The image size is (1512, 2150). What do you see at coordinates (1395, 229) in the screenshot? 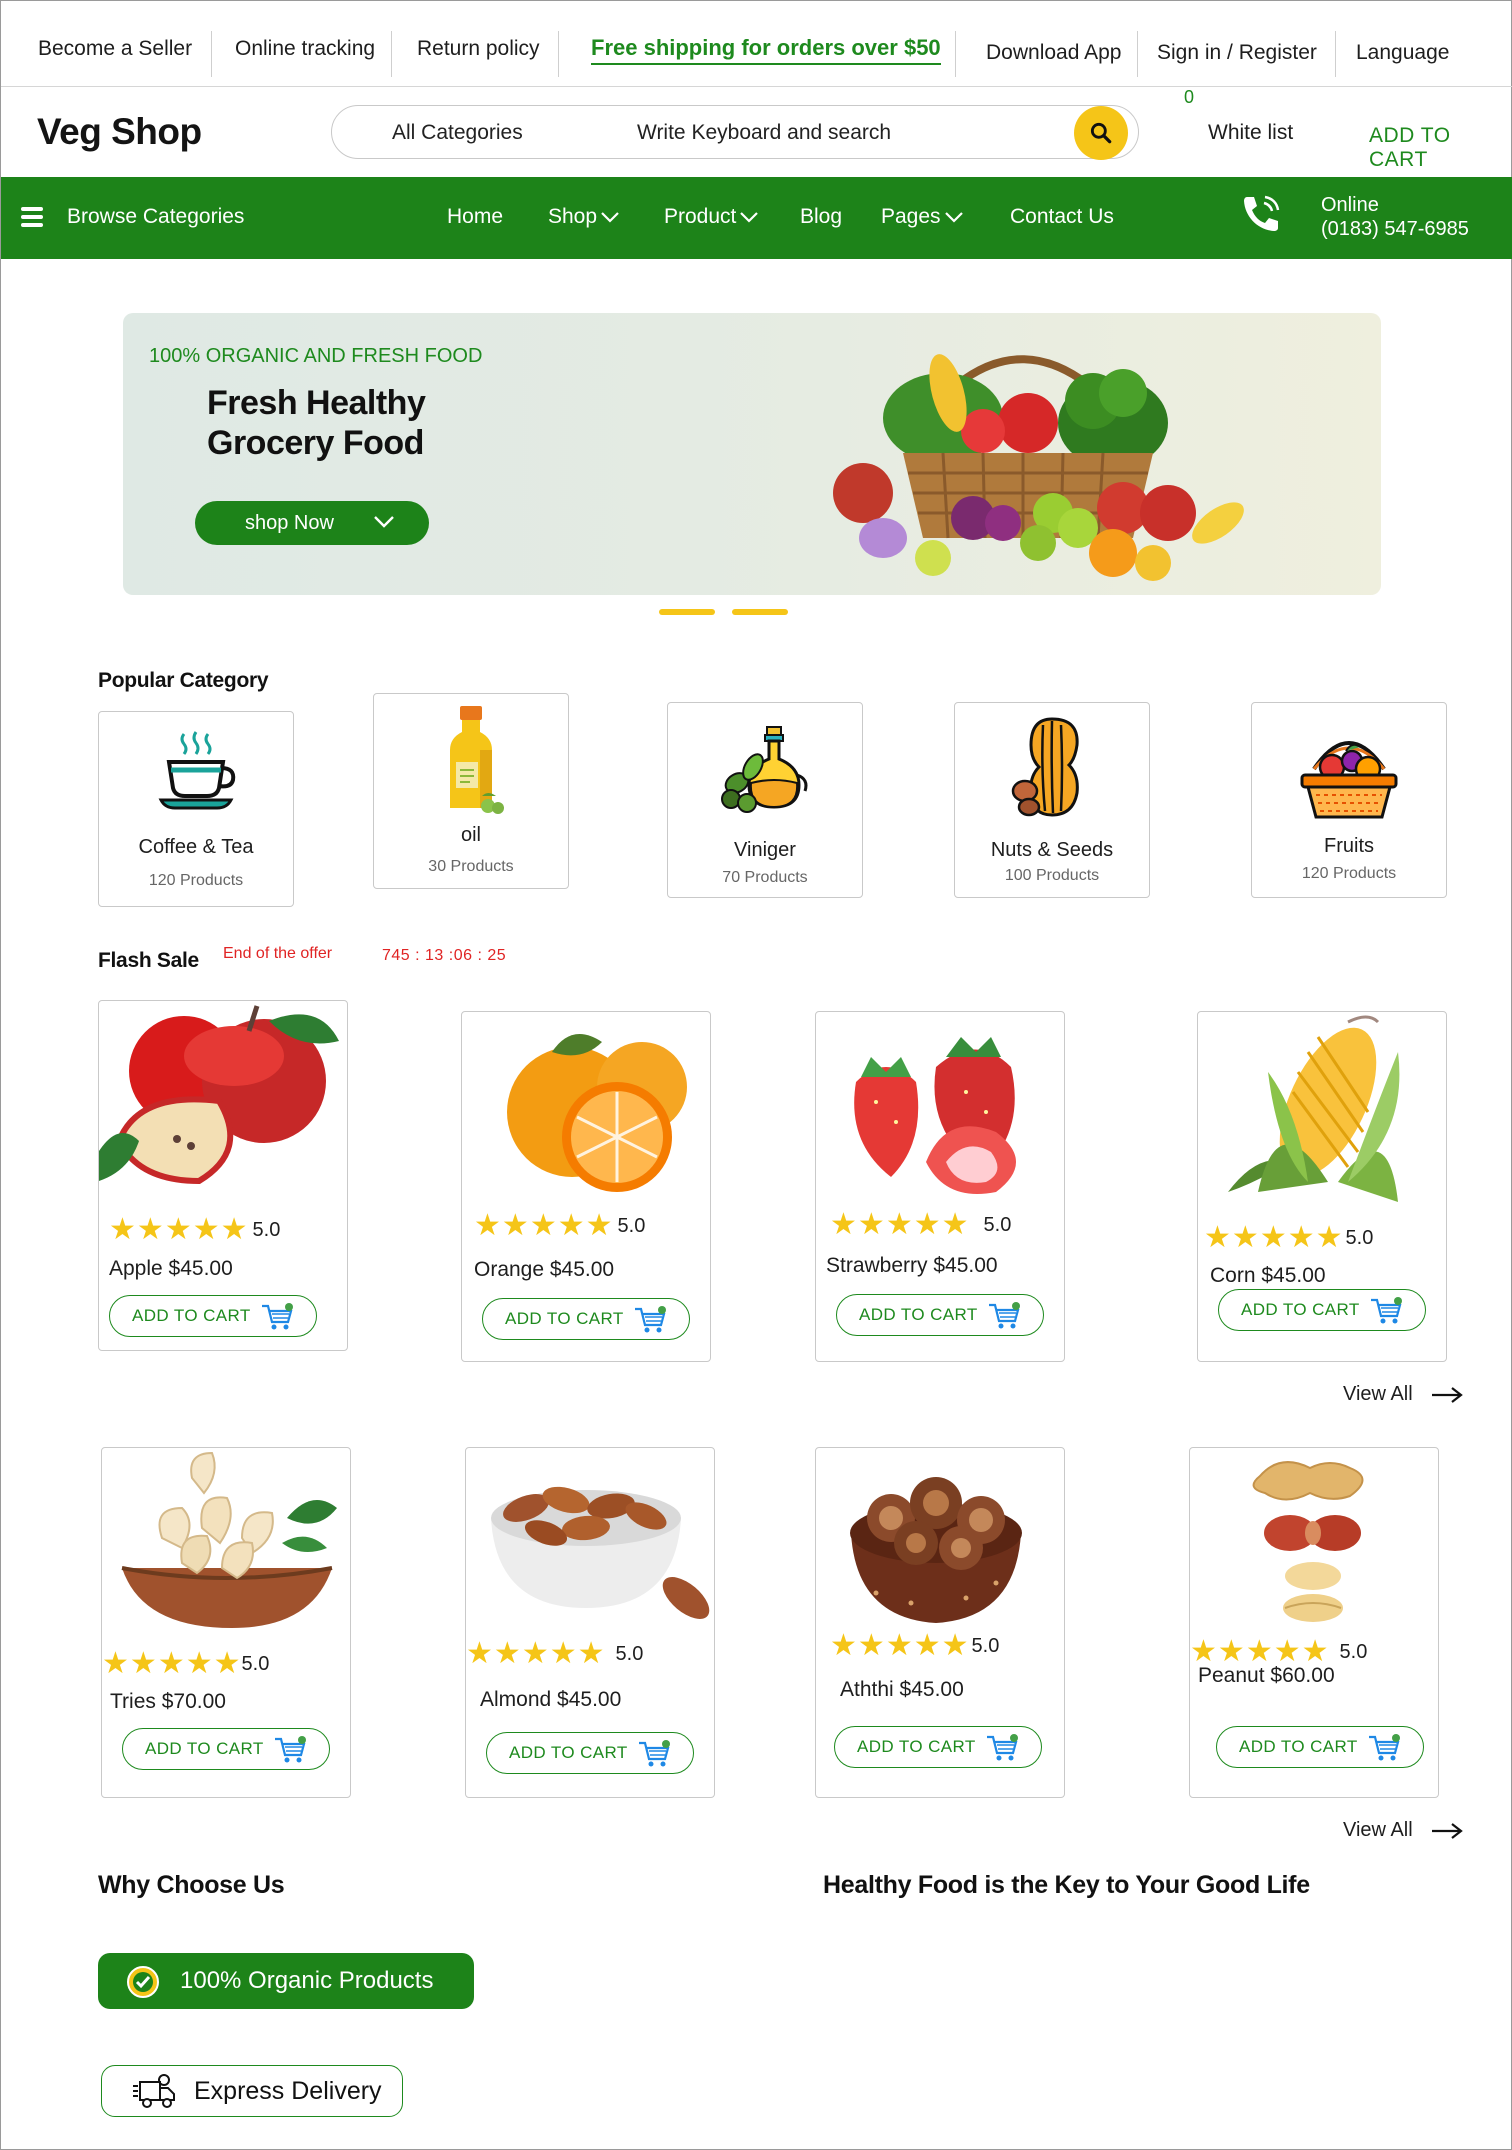
I see `phone-number: (0183) 547-6985` at bounding box center [1395, 229].